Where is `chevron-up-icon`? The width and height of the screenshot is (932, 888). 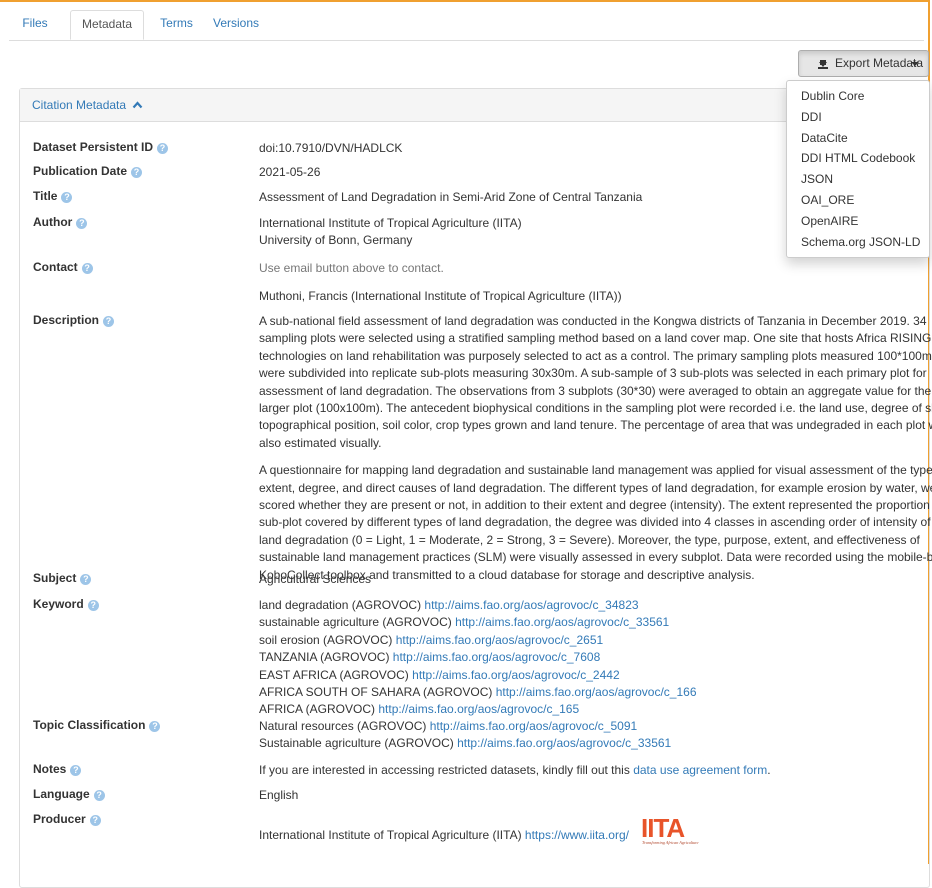
chevron-up-icon is located at coordinates (137, 105).